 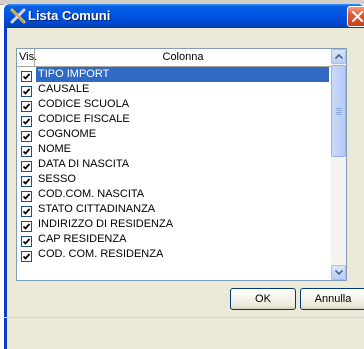 What do you see at coordinates (174, 119) in the screenshot?
I see `list-item: CODICE FISCALE` at bounding box center [174, 119].